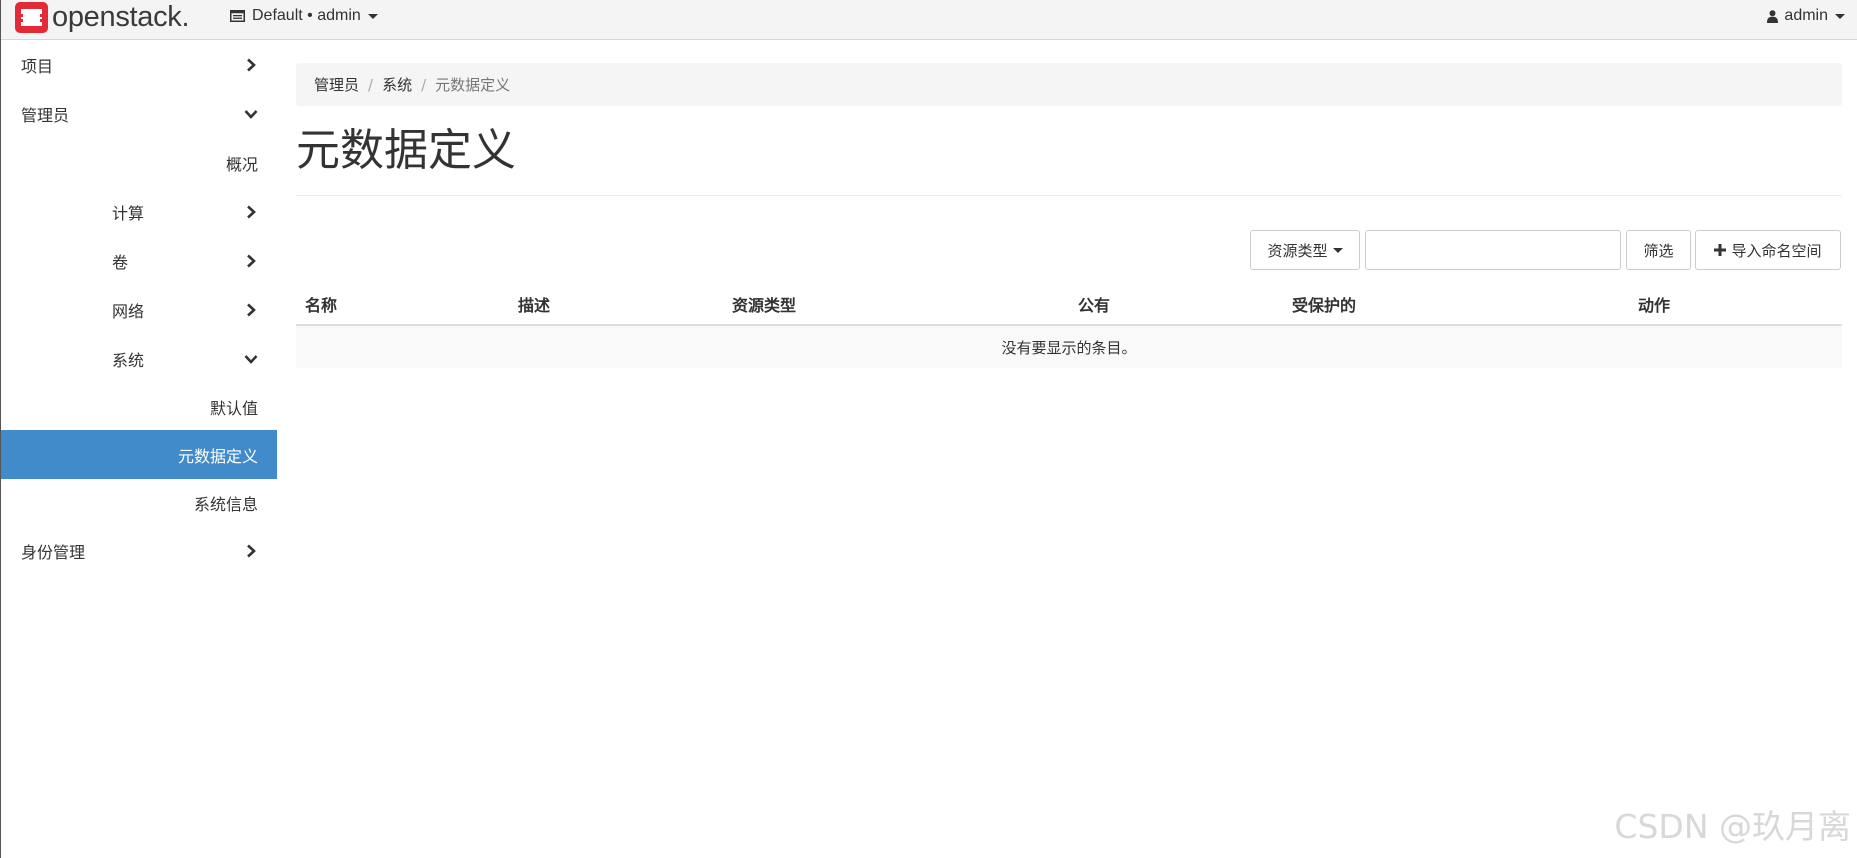 This screenshot has width=1857, height=858. I want to click on user-icon, so click(1773, 16).